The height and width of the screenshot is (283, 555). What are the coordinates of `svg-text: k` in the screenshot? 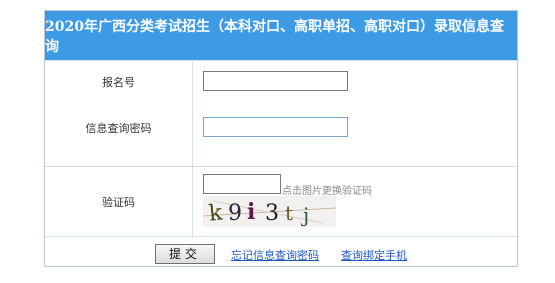 It's located at (216, 213).